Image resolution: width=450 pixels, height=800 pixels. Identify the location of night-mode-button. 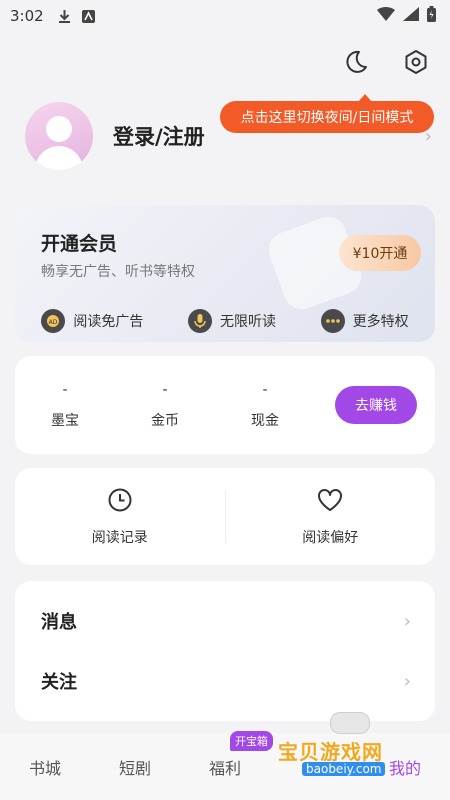
(356, 64).